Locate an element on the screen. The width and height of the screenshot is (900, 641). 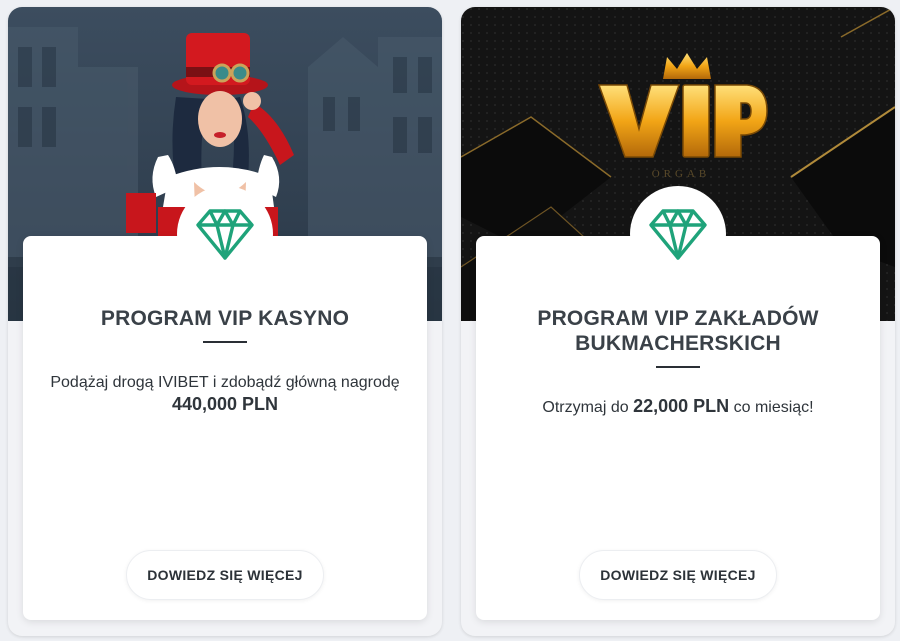
description-suffix: co miesiąc! is located at coordinates (773, 407).